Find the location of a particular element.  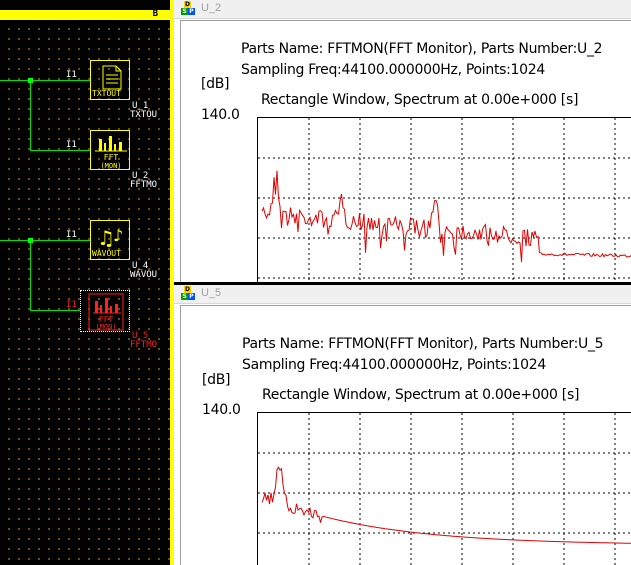

block-type: TXTOU is located at coordinates (144, 115).